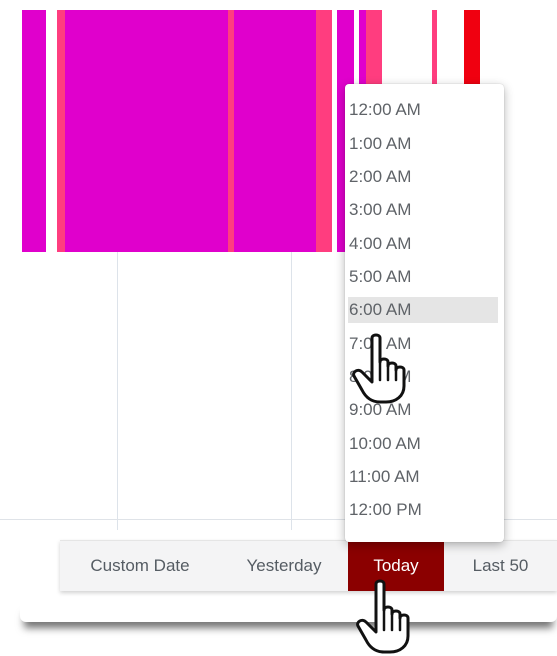 This screenshot has width=557, height=656. I want to click on time-option: 2:00 AM, so click(423, 177).